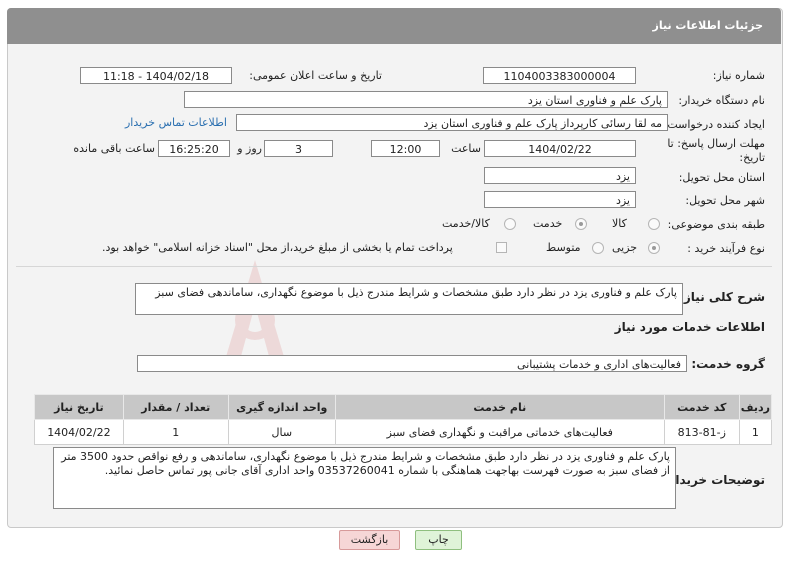 The image size is (788, 566). Describe the element at coordinates (560, 199) in the screenshot. I see `city-field: یزد` at that location.